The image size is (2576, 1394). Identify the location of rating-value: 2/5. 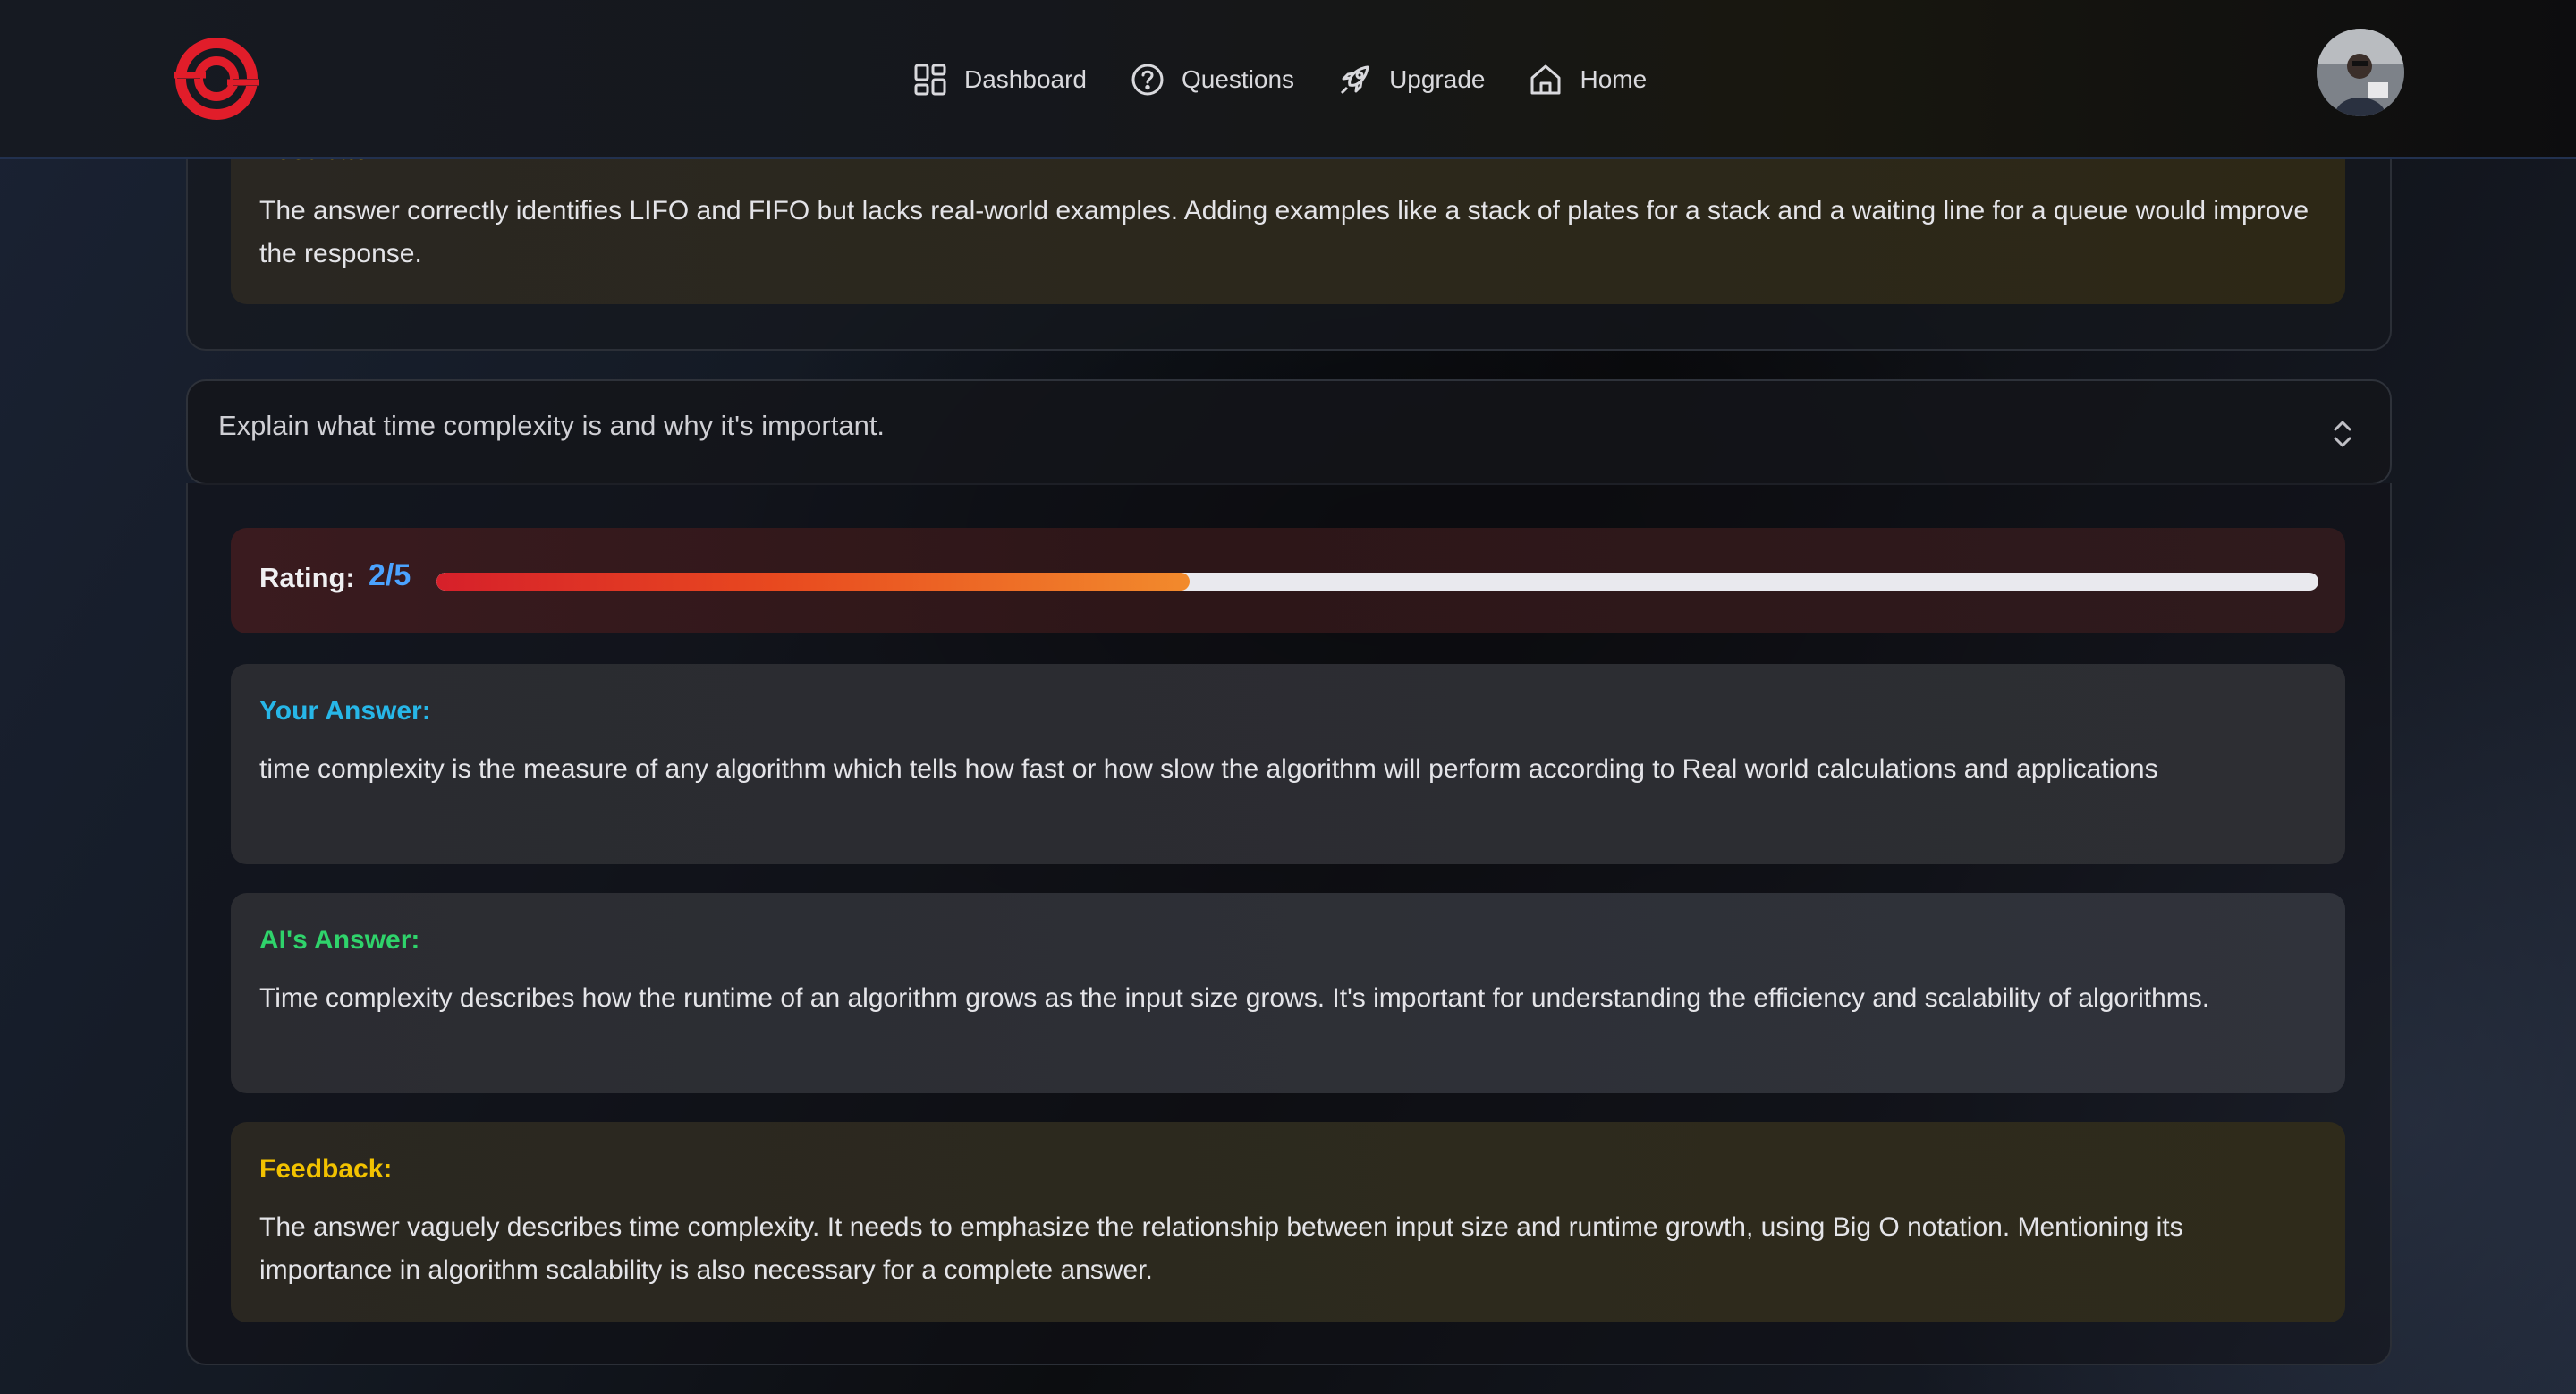
(390, 575).